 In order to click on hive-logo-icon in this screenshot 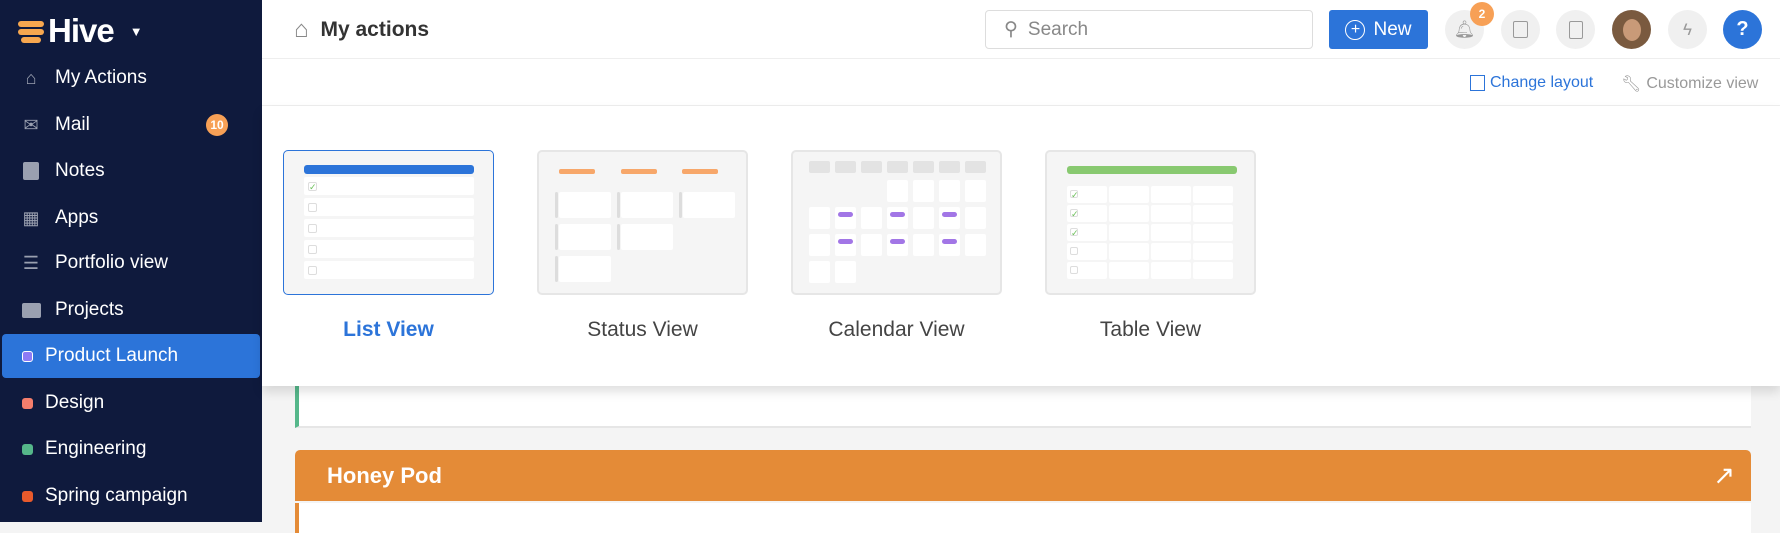, I will do `click(31, 31)`.